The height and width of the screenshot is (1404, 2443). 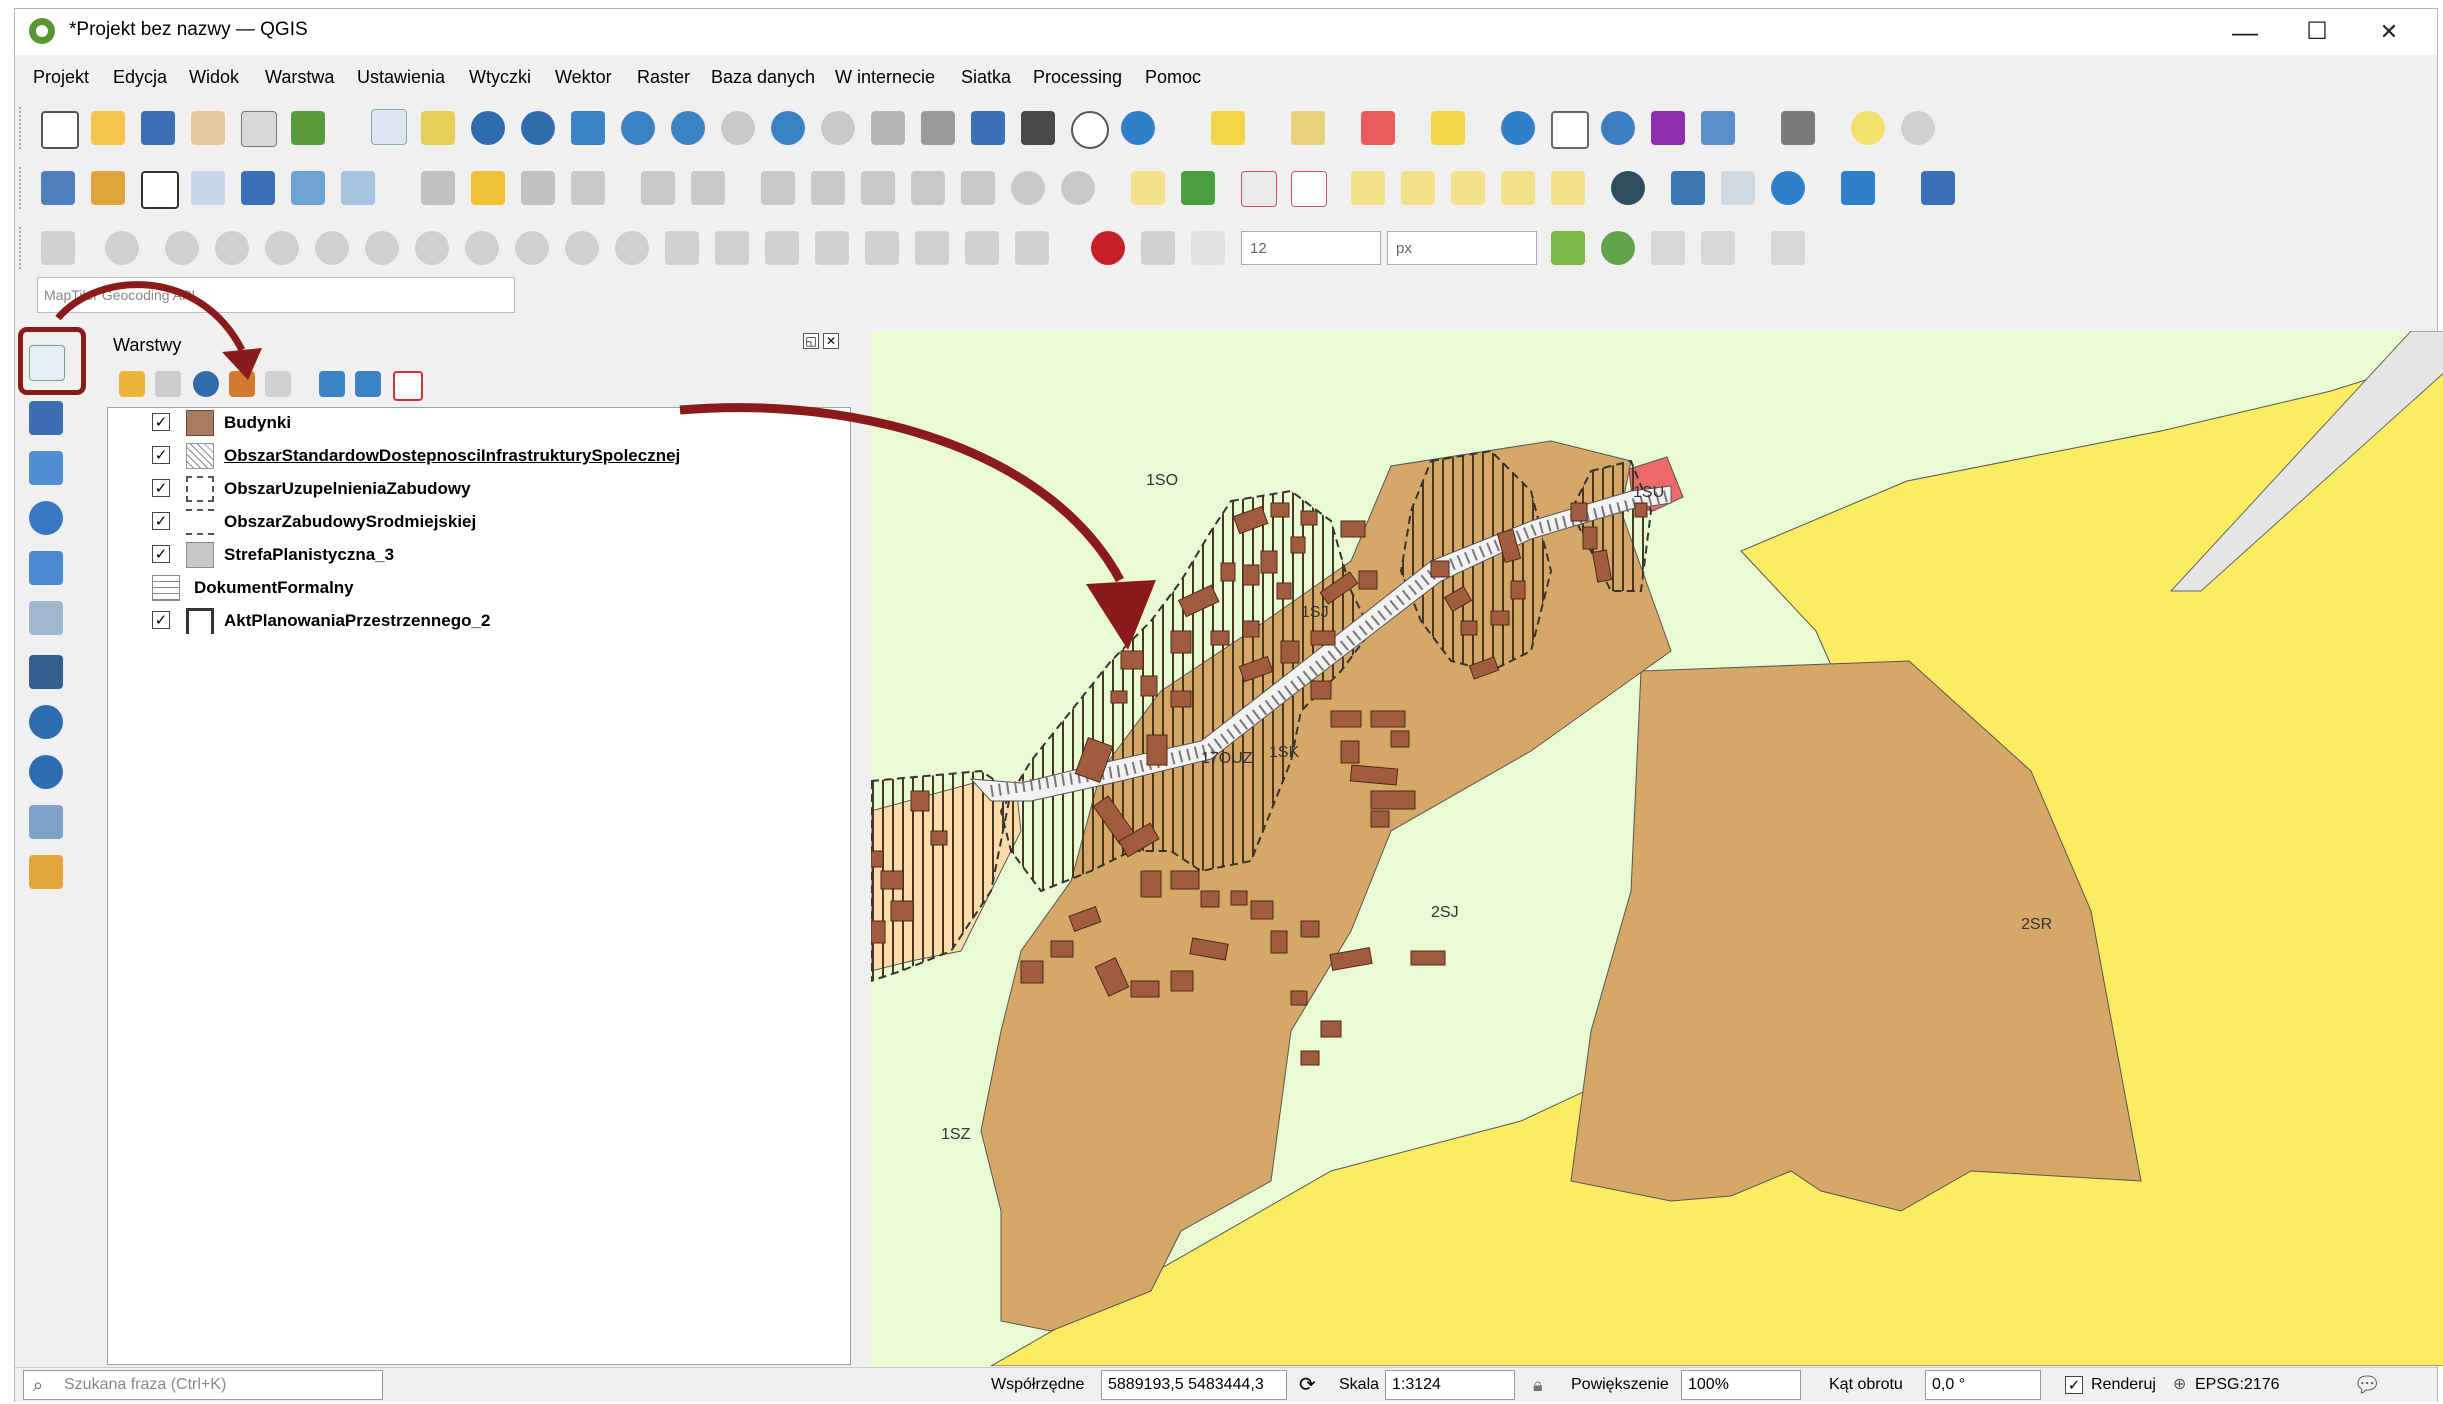 What do you see at coordinates (132, 384) in the screenshot?
I see `open-layer-styling-icon` at bounding box center [132, 384].